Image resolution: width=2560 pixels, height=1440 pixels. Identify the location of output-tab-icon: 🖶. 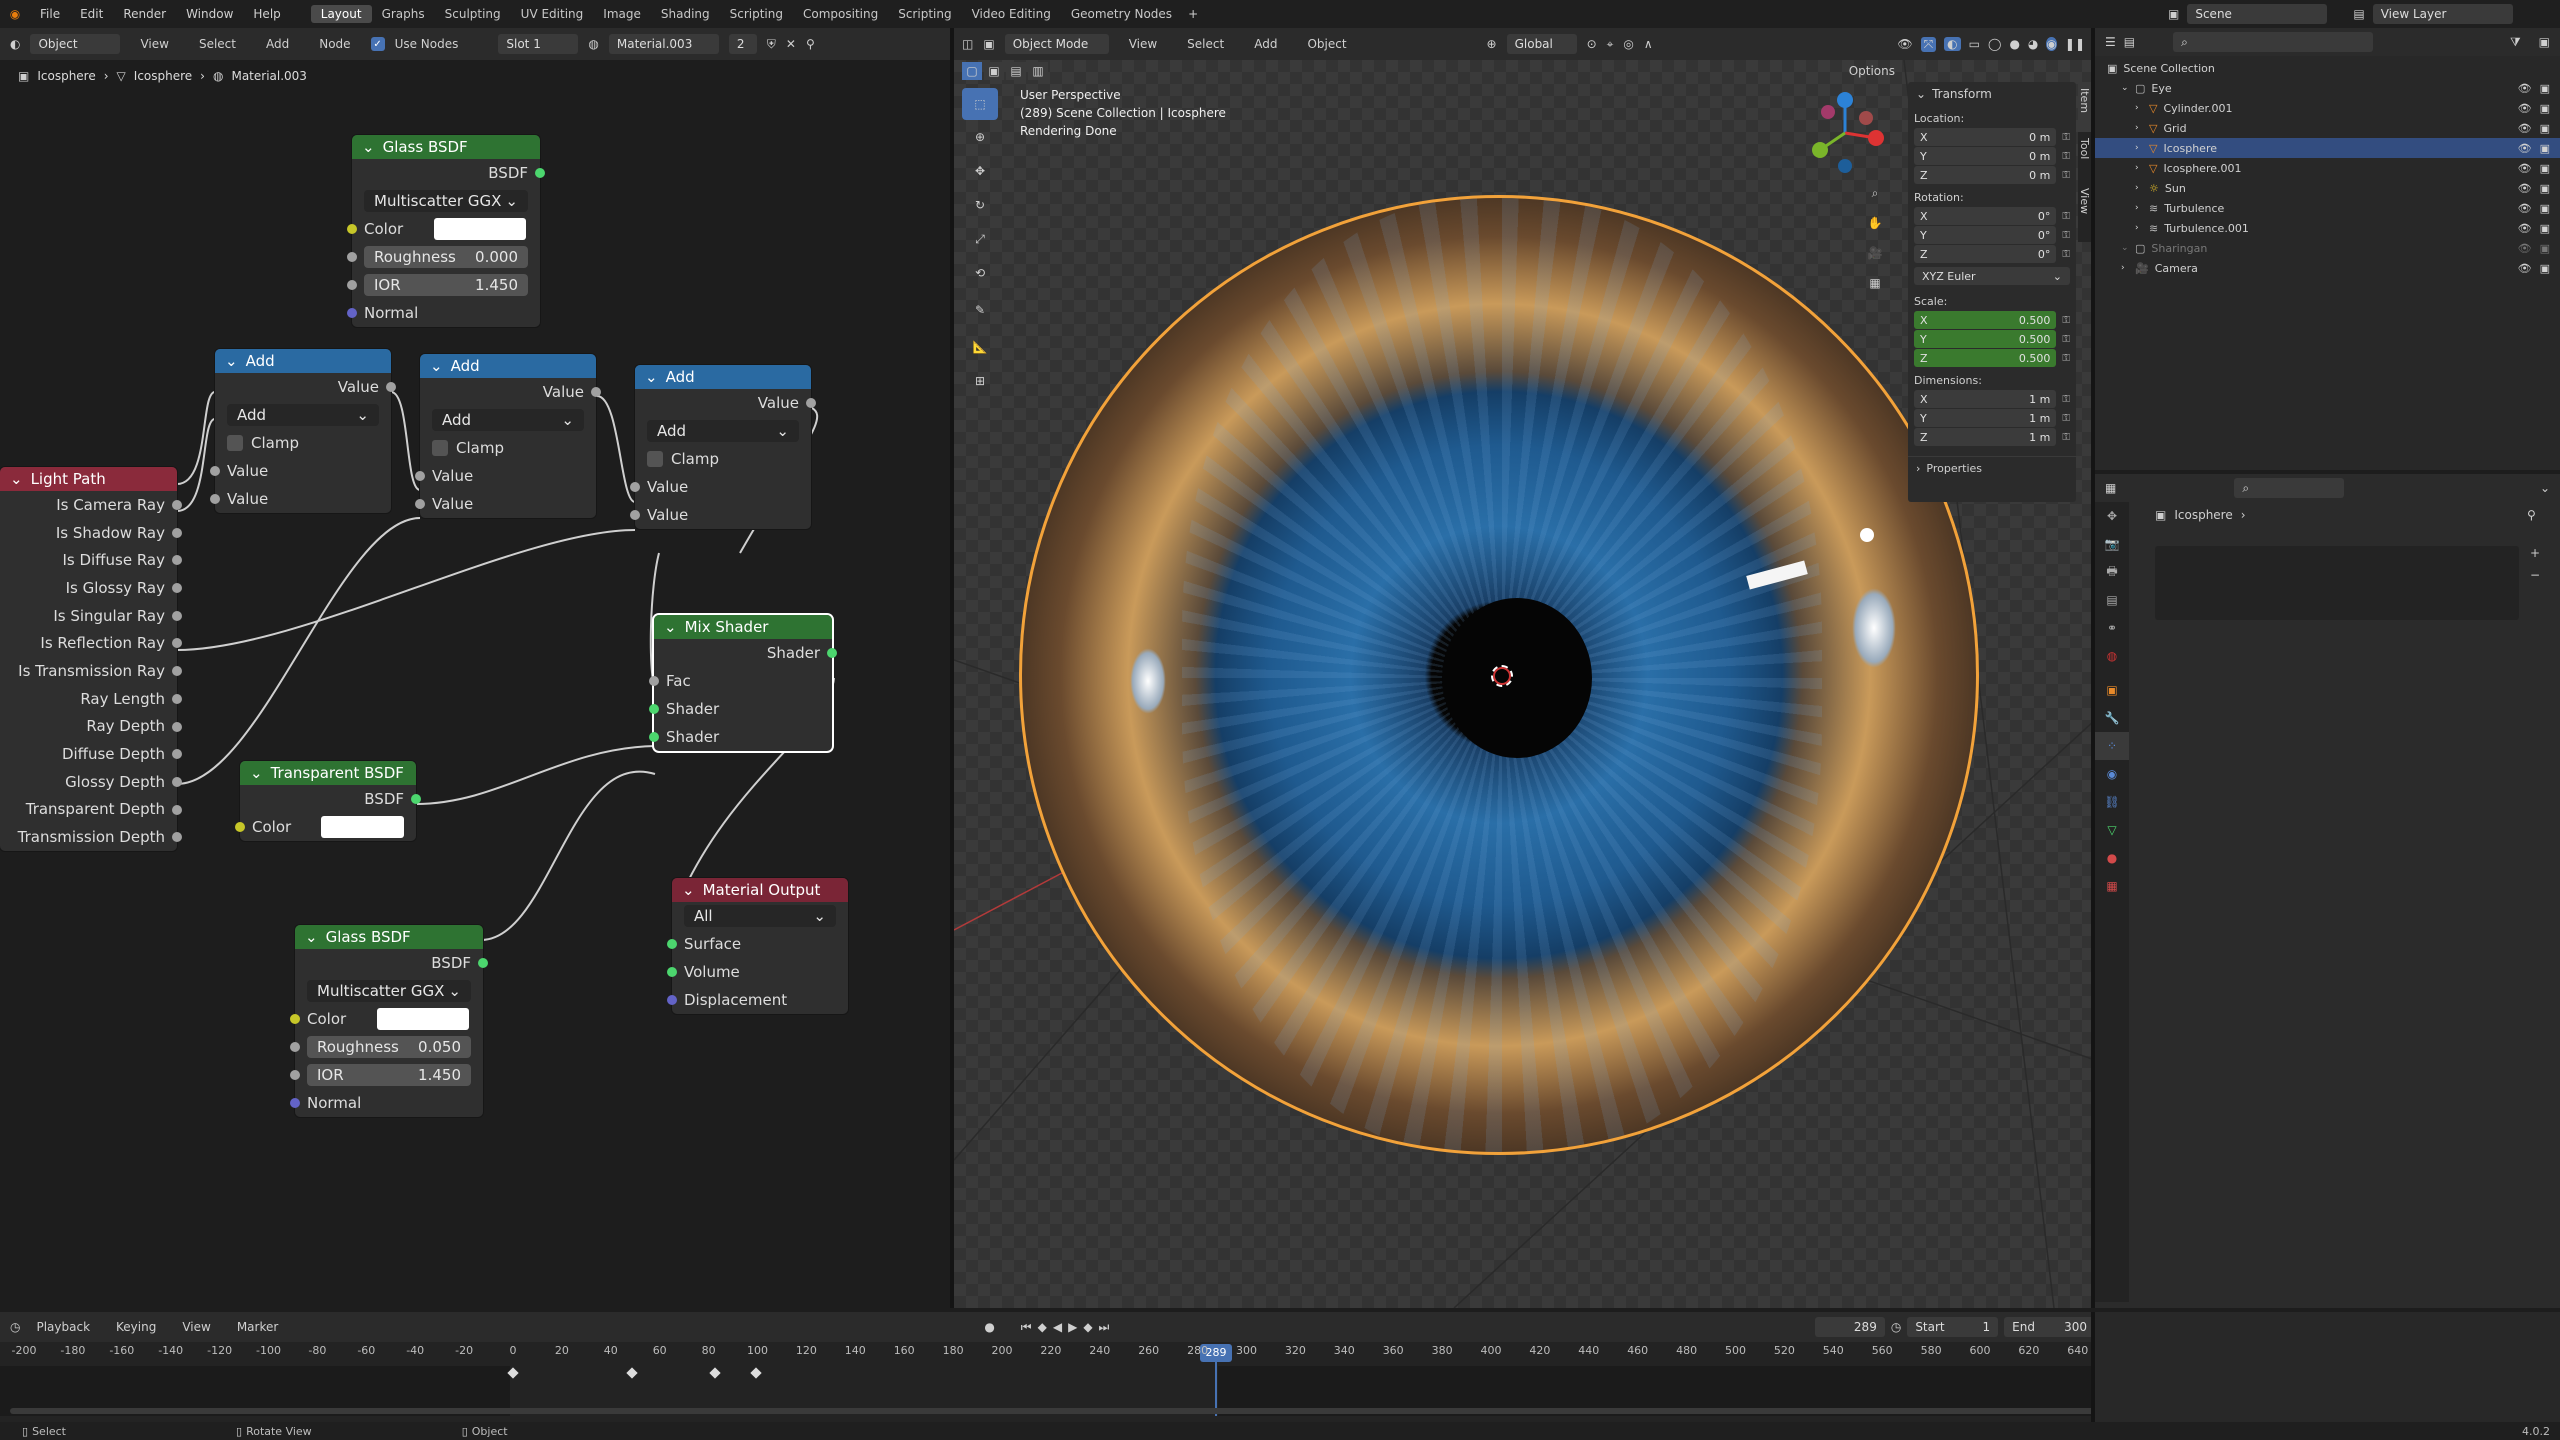
(2112, 572).